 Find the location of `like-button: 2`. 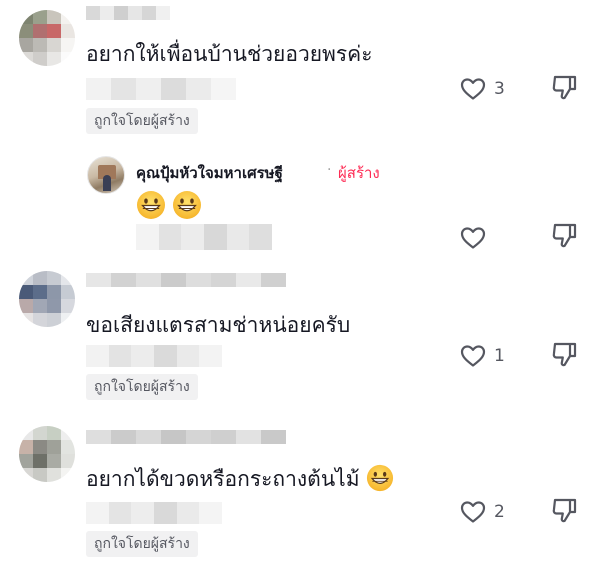

like-button: 2 is located at coordinates (482, 512).